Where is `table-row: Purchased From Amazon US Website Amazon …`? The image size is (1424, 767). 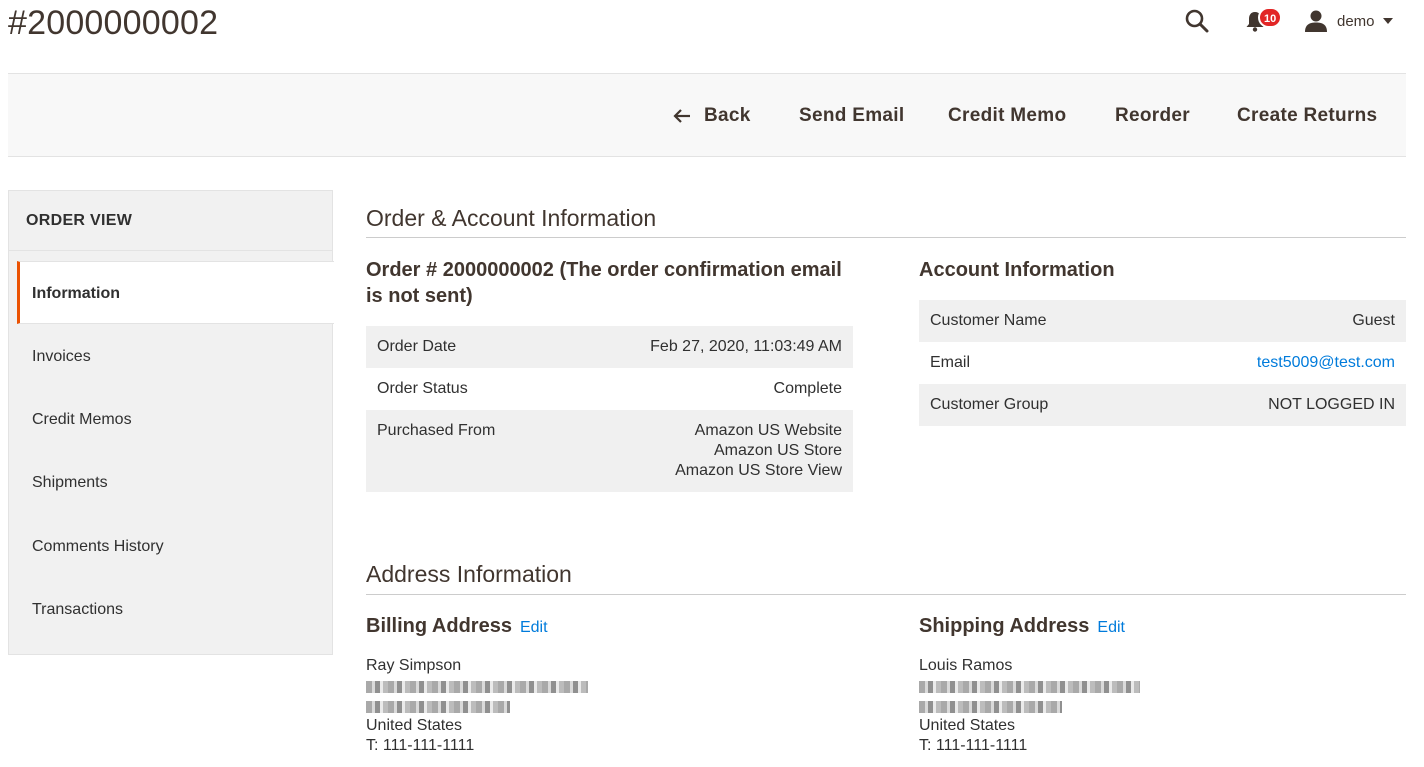 table-row: Purchased From Amazon US Website Amazon … is located at coordinates (609, 451).